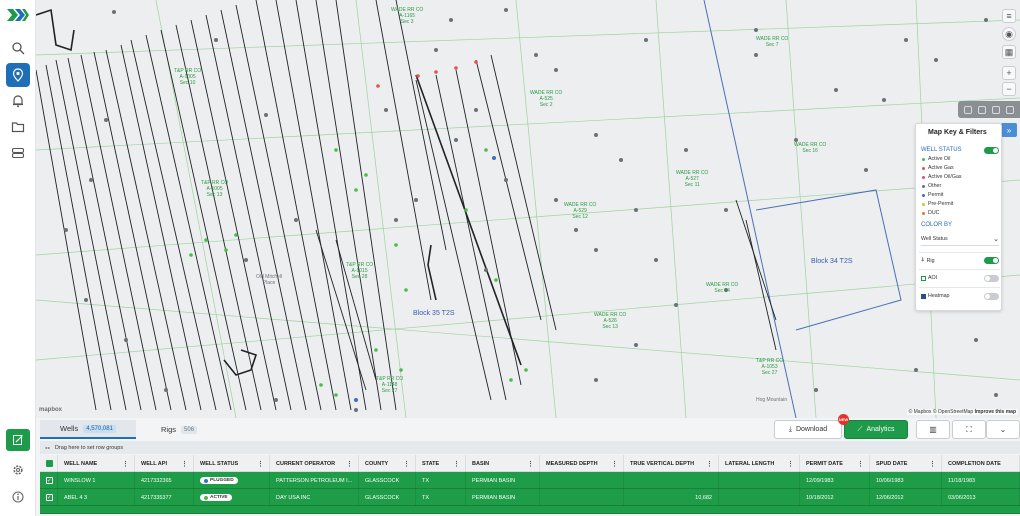  Describe the element at coordinates (18, 127) in the screenshot. I see `folder-icon` at that location.